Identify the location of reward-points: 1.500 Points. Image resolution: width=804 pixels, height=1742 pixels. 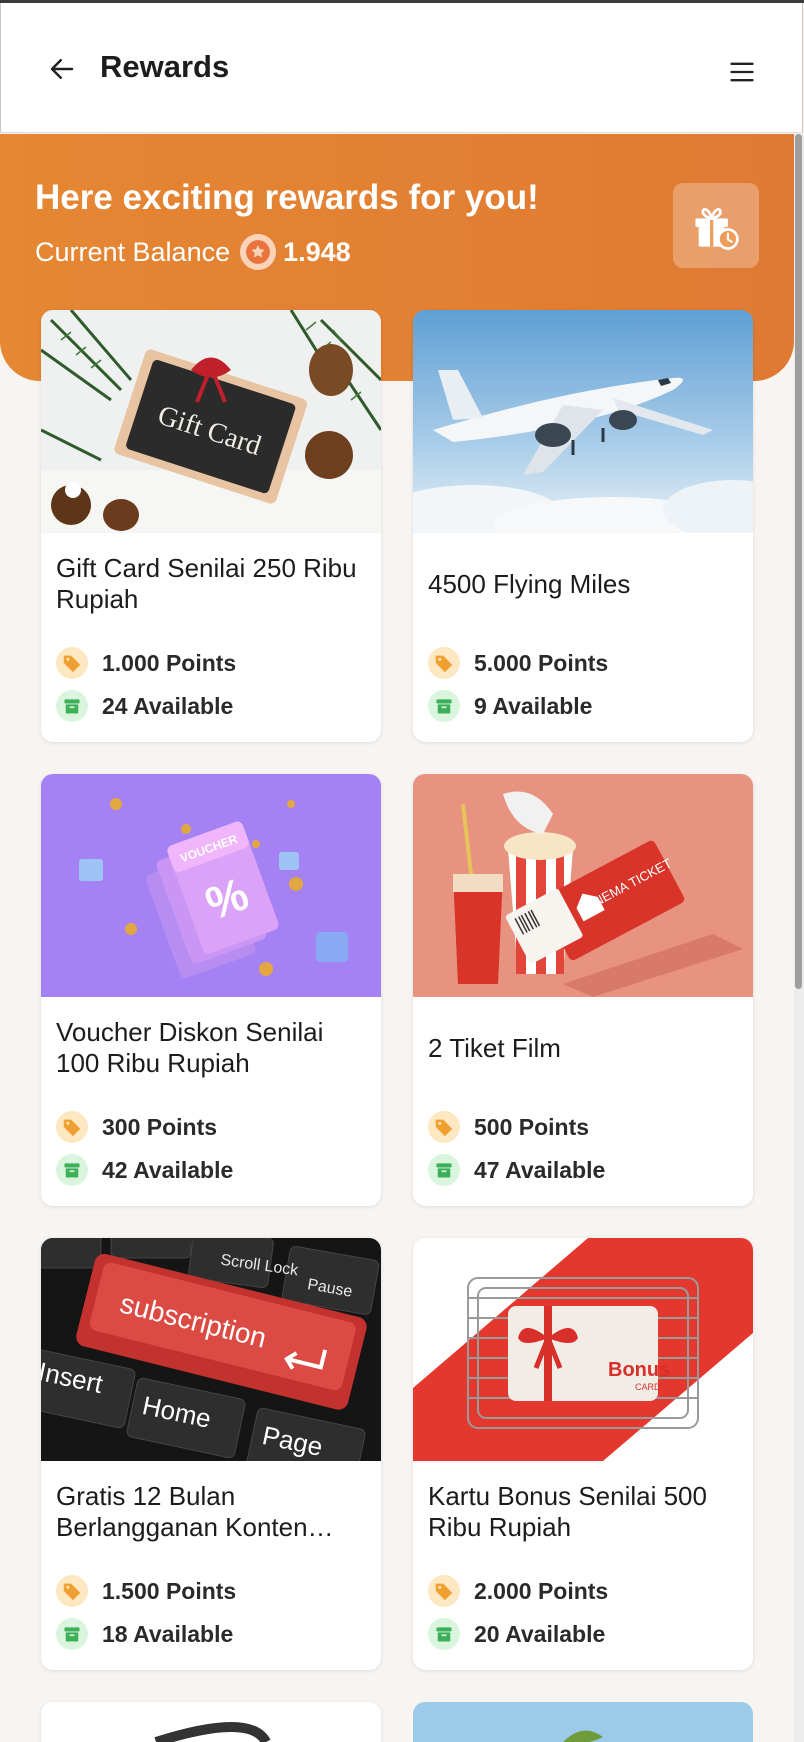
(146, 1591).